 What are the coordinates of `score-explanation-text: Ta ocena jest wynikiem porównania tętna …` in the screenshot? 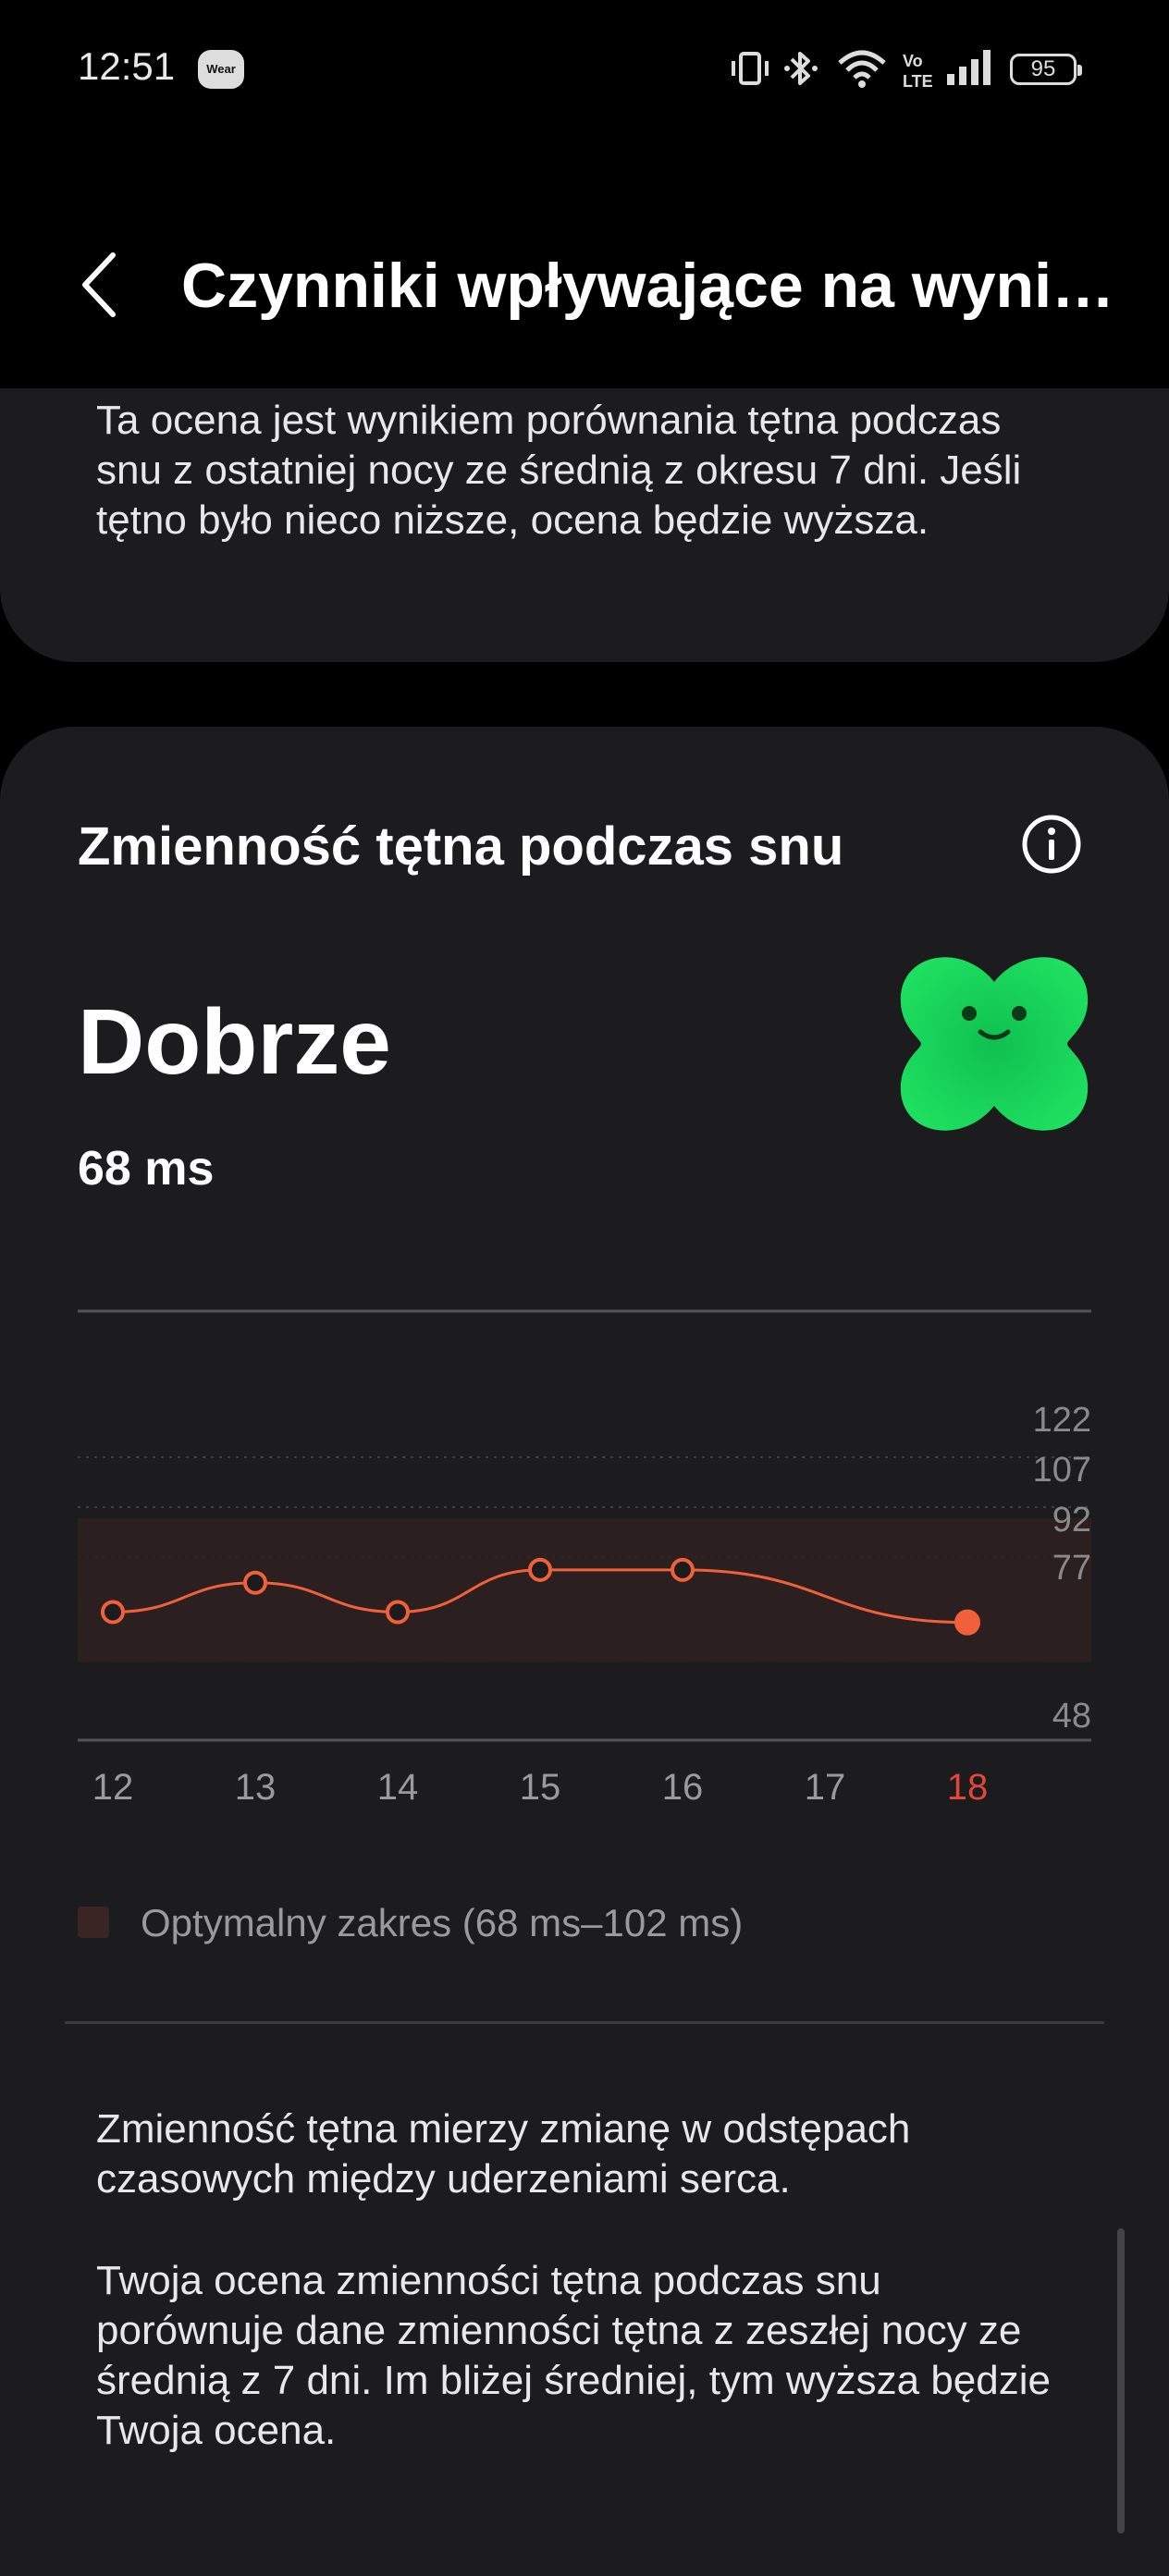 It's located at (559, 470).